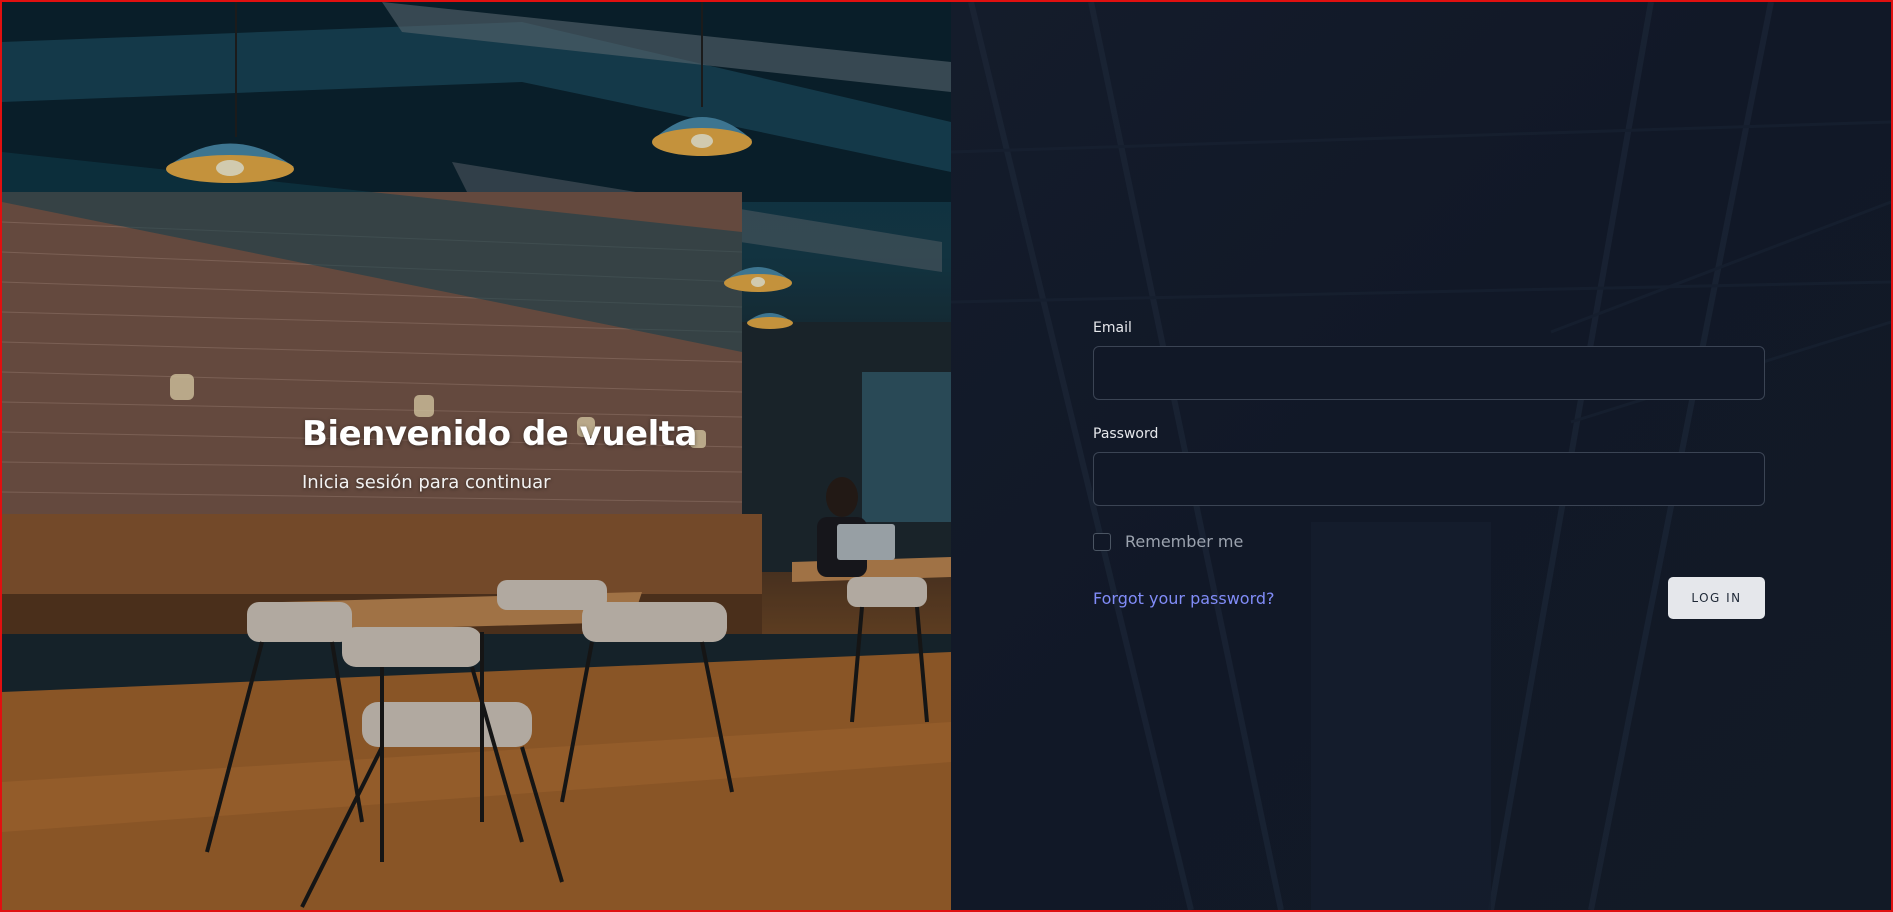 This screenshot has width=1893, height=912. Describe the element at coordinates (1184, 541) in the screenshot. I see `remember-me-label: Remember me` at that location.